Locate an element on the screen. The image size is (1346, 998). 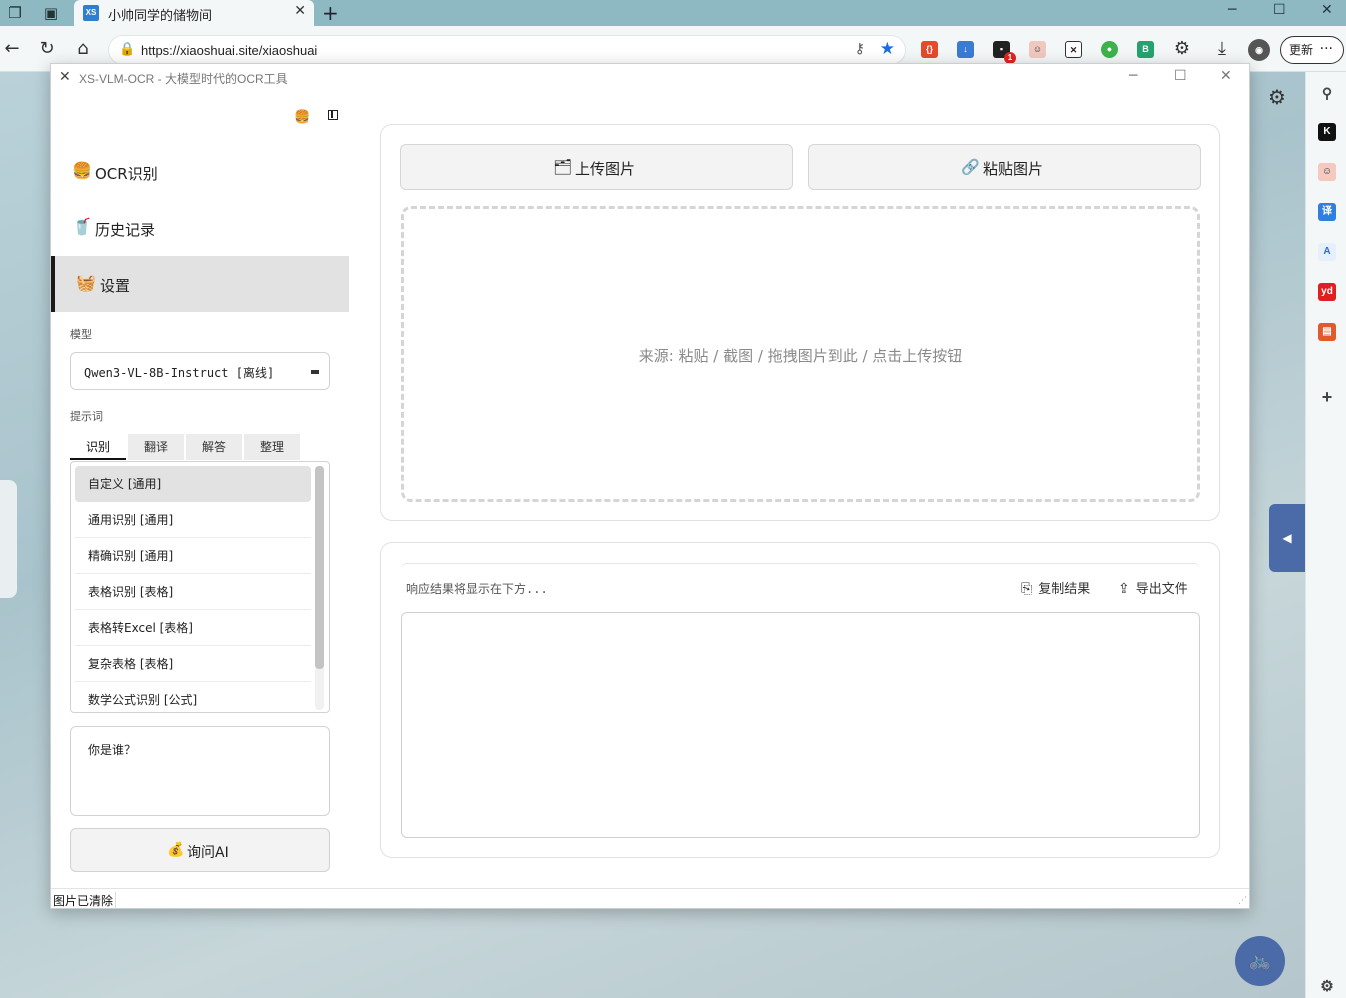
collapse-panel-icon: ◀ is located at coordinates (1287, 538).